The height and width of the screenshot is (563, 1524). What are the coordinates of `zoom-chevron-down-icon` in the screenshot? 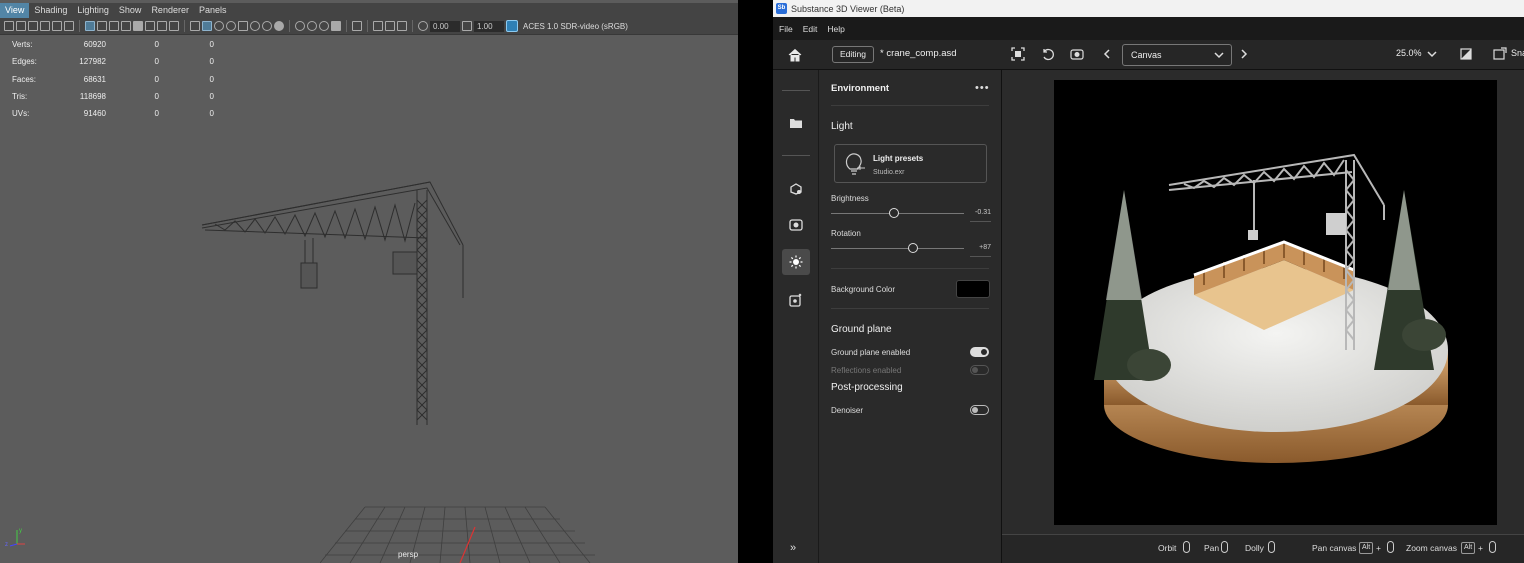 It's located at (1432, 54).